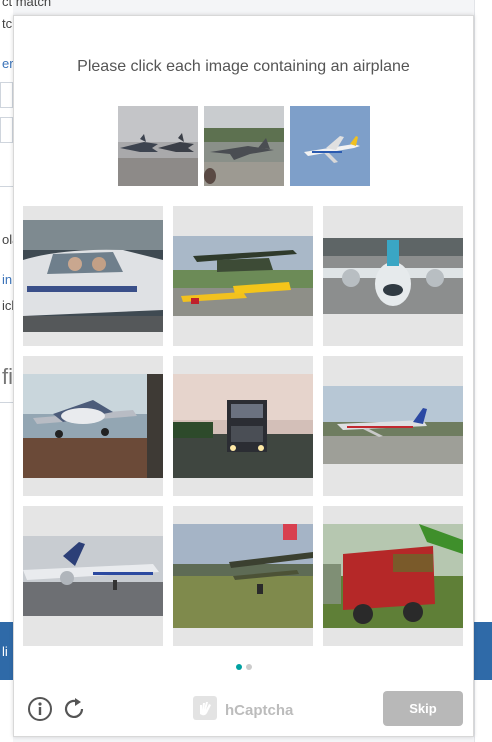  I want to click on hcaptcha-brand: hCaptcha, so click(242, 710).